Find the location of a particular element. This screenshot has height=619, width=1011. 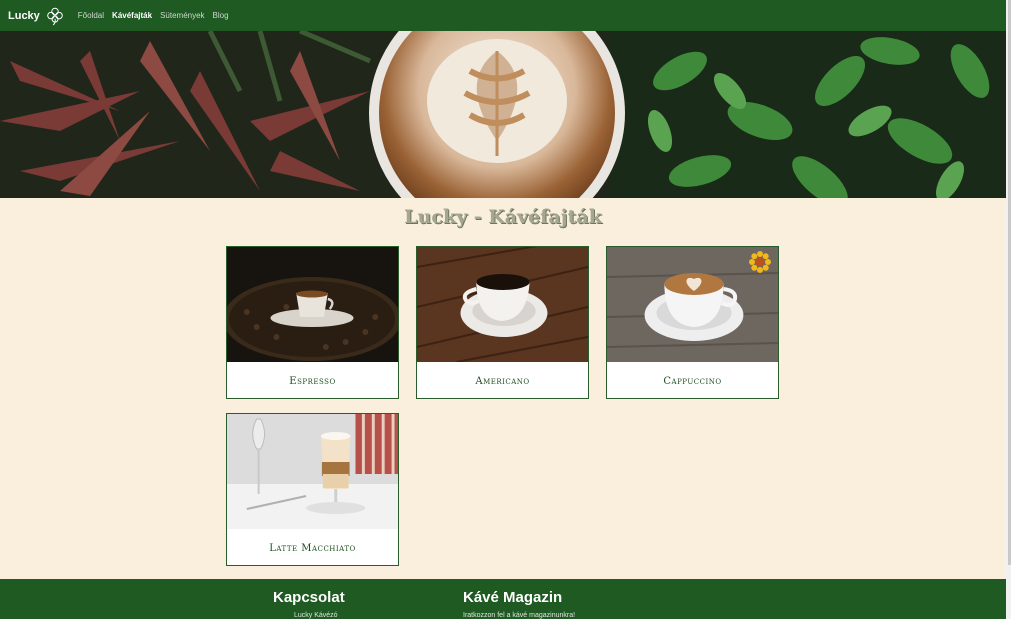

card-label: Espresso is located at coordinates (312, 380).